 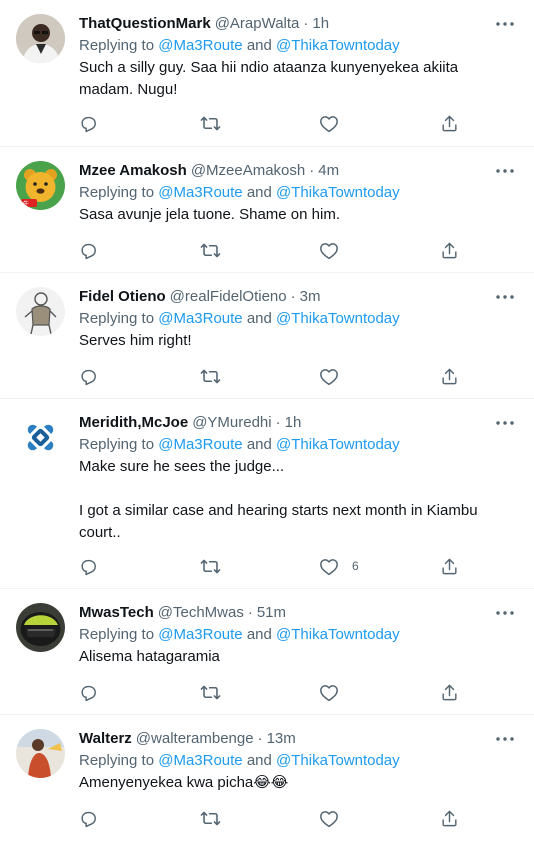 What do you see at coordinates (231, 423) in the screenshot?
I see `user-handle: @YMuredhi` at bounding box center [231, 423].